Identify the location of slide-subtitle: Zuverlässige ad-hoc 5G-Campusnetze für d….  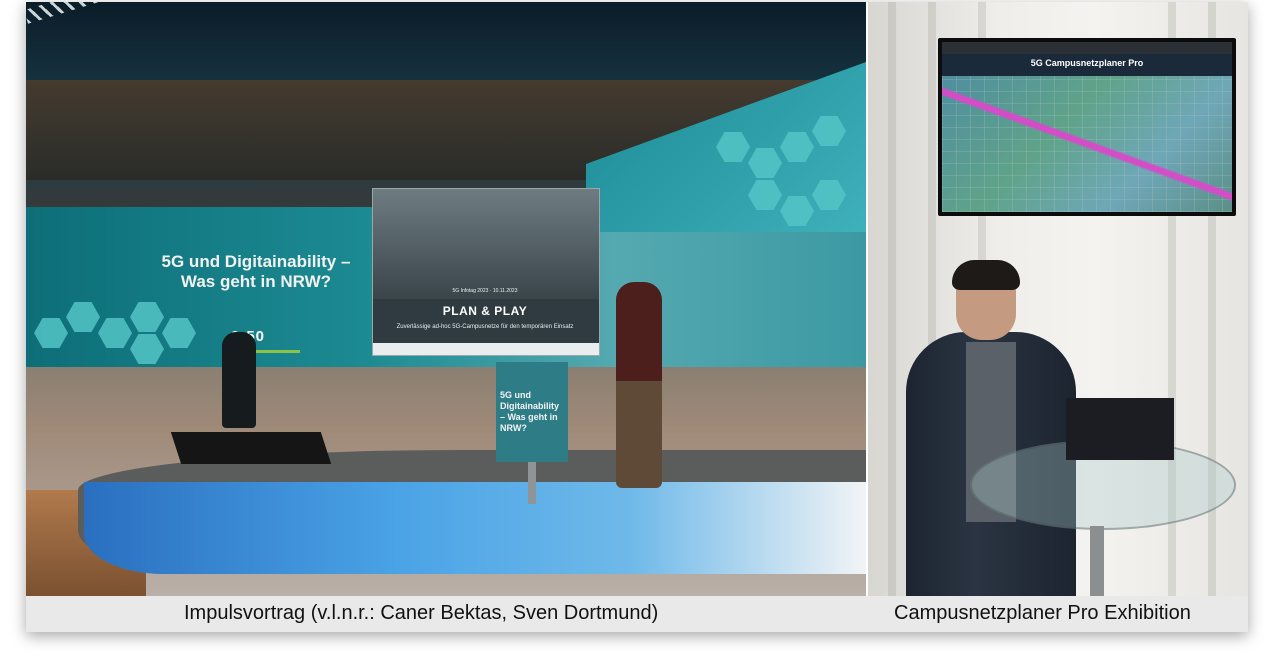
(485, 327).